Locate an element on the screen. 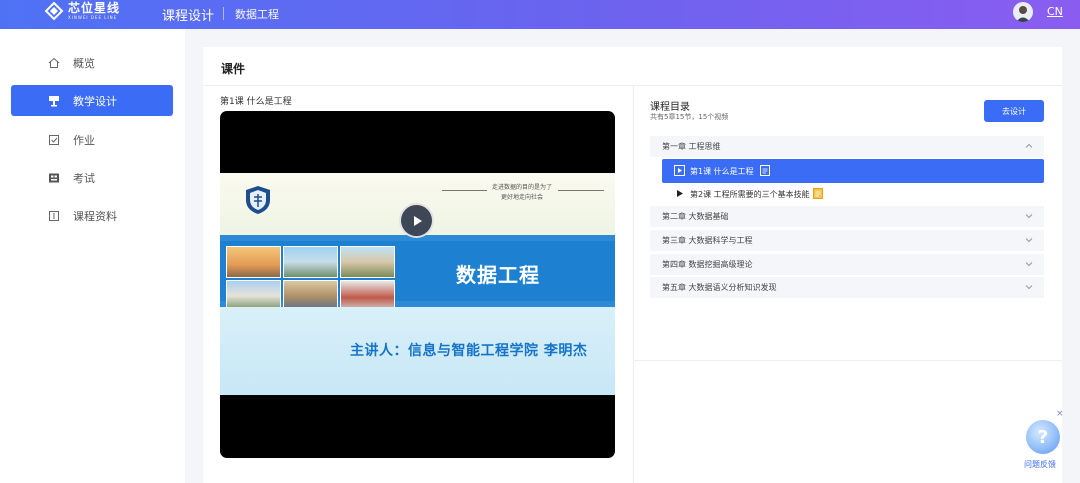 This screenshot has width=1080, height=483. chapter-item: 第二章 大数据基础 is located at coordinates (847, 216).